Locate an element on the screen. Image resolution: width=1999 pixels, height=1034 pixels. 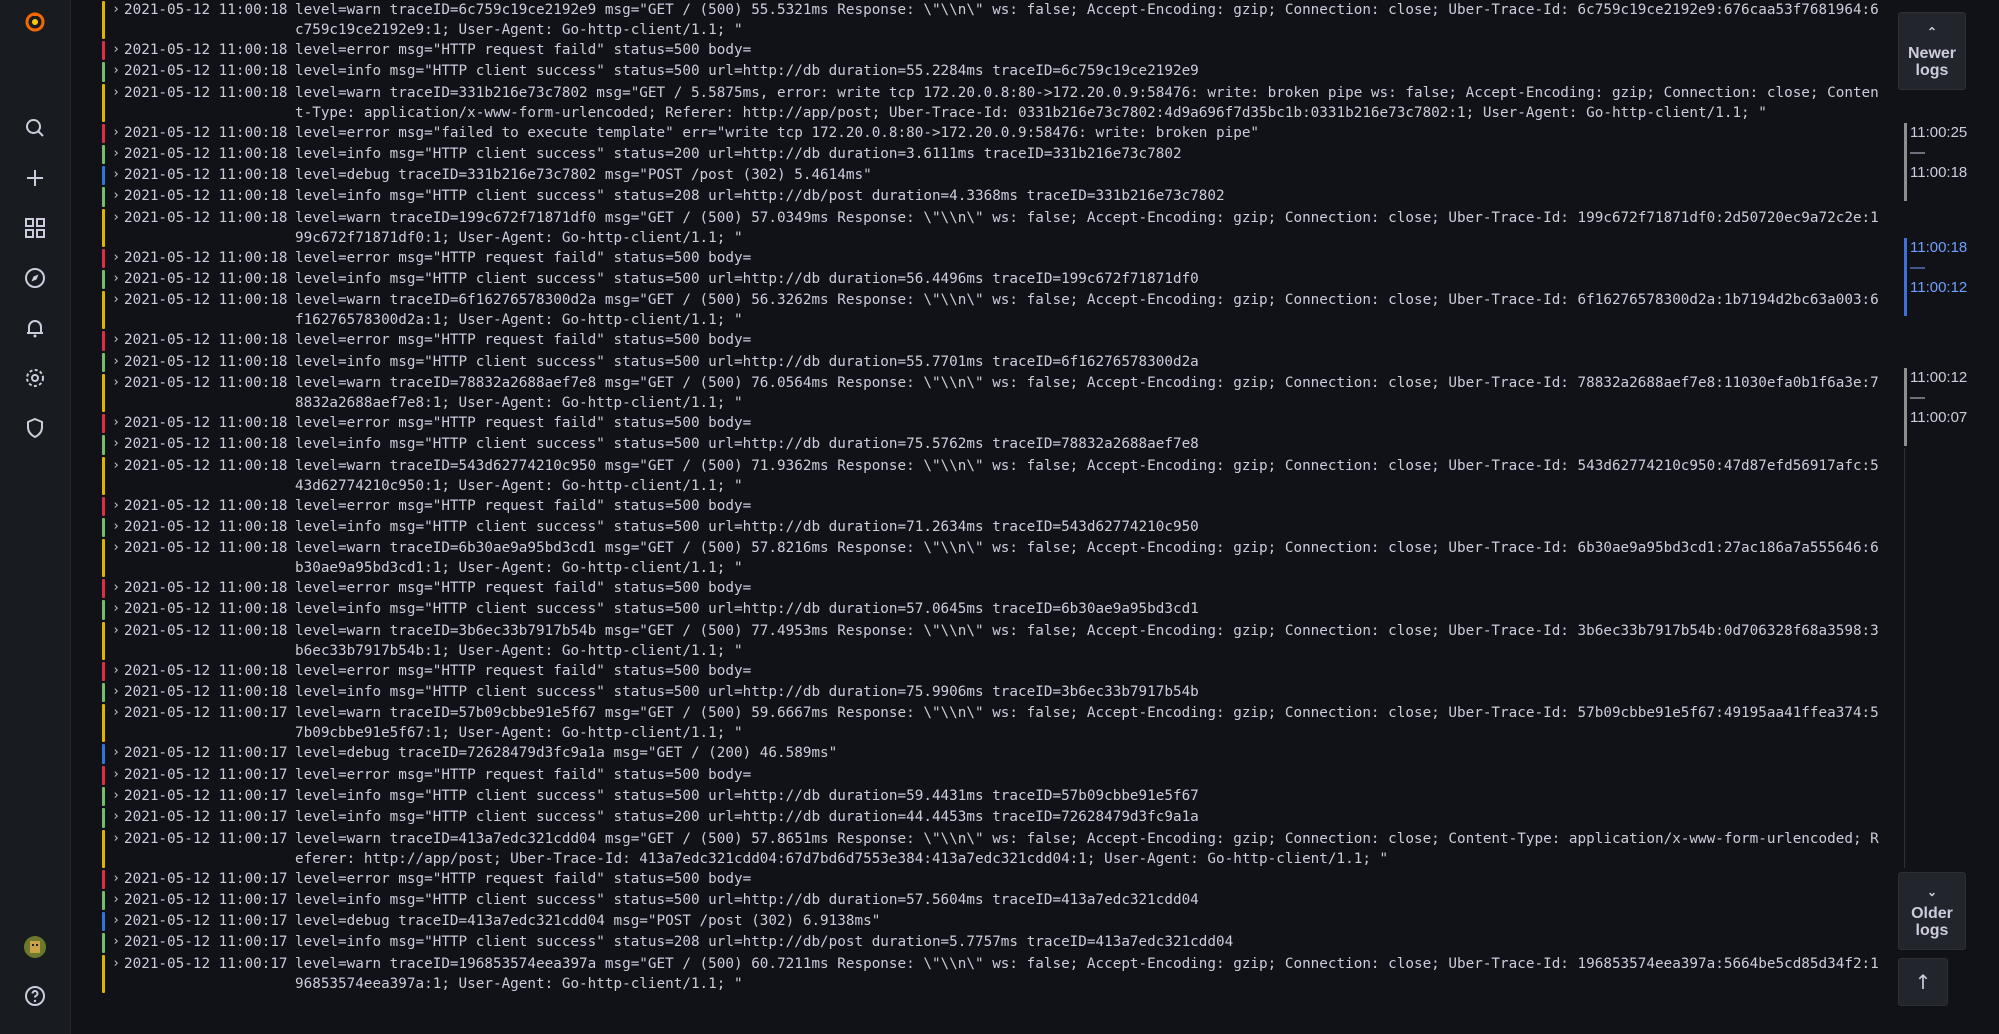
explore-icon is located at coordinates (35, 278).